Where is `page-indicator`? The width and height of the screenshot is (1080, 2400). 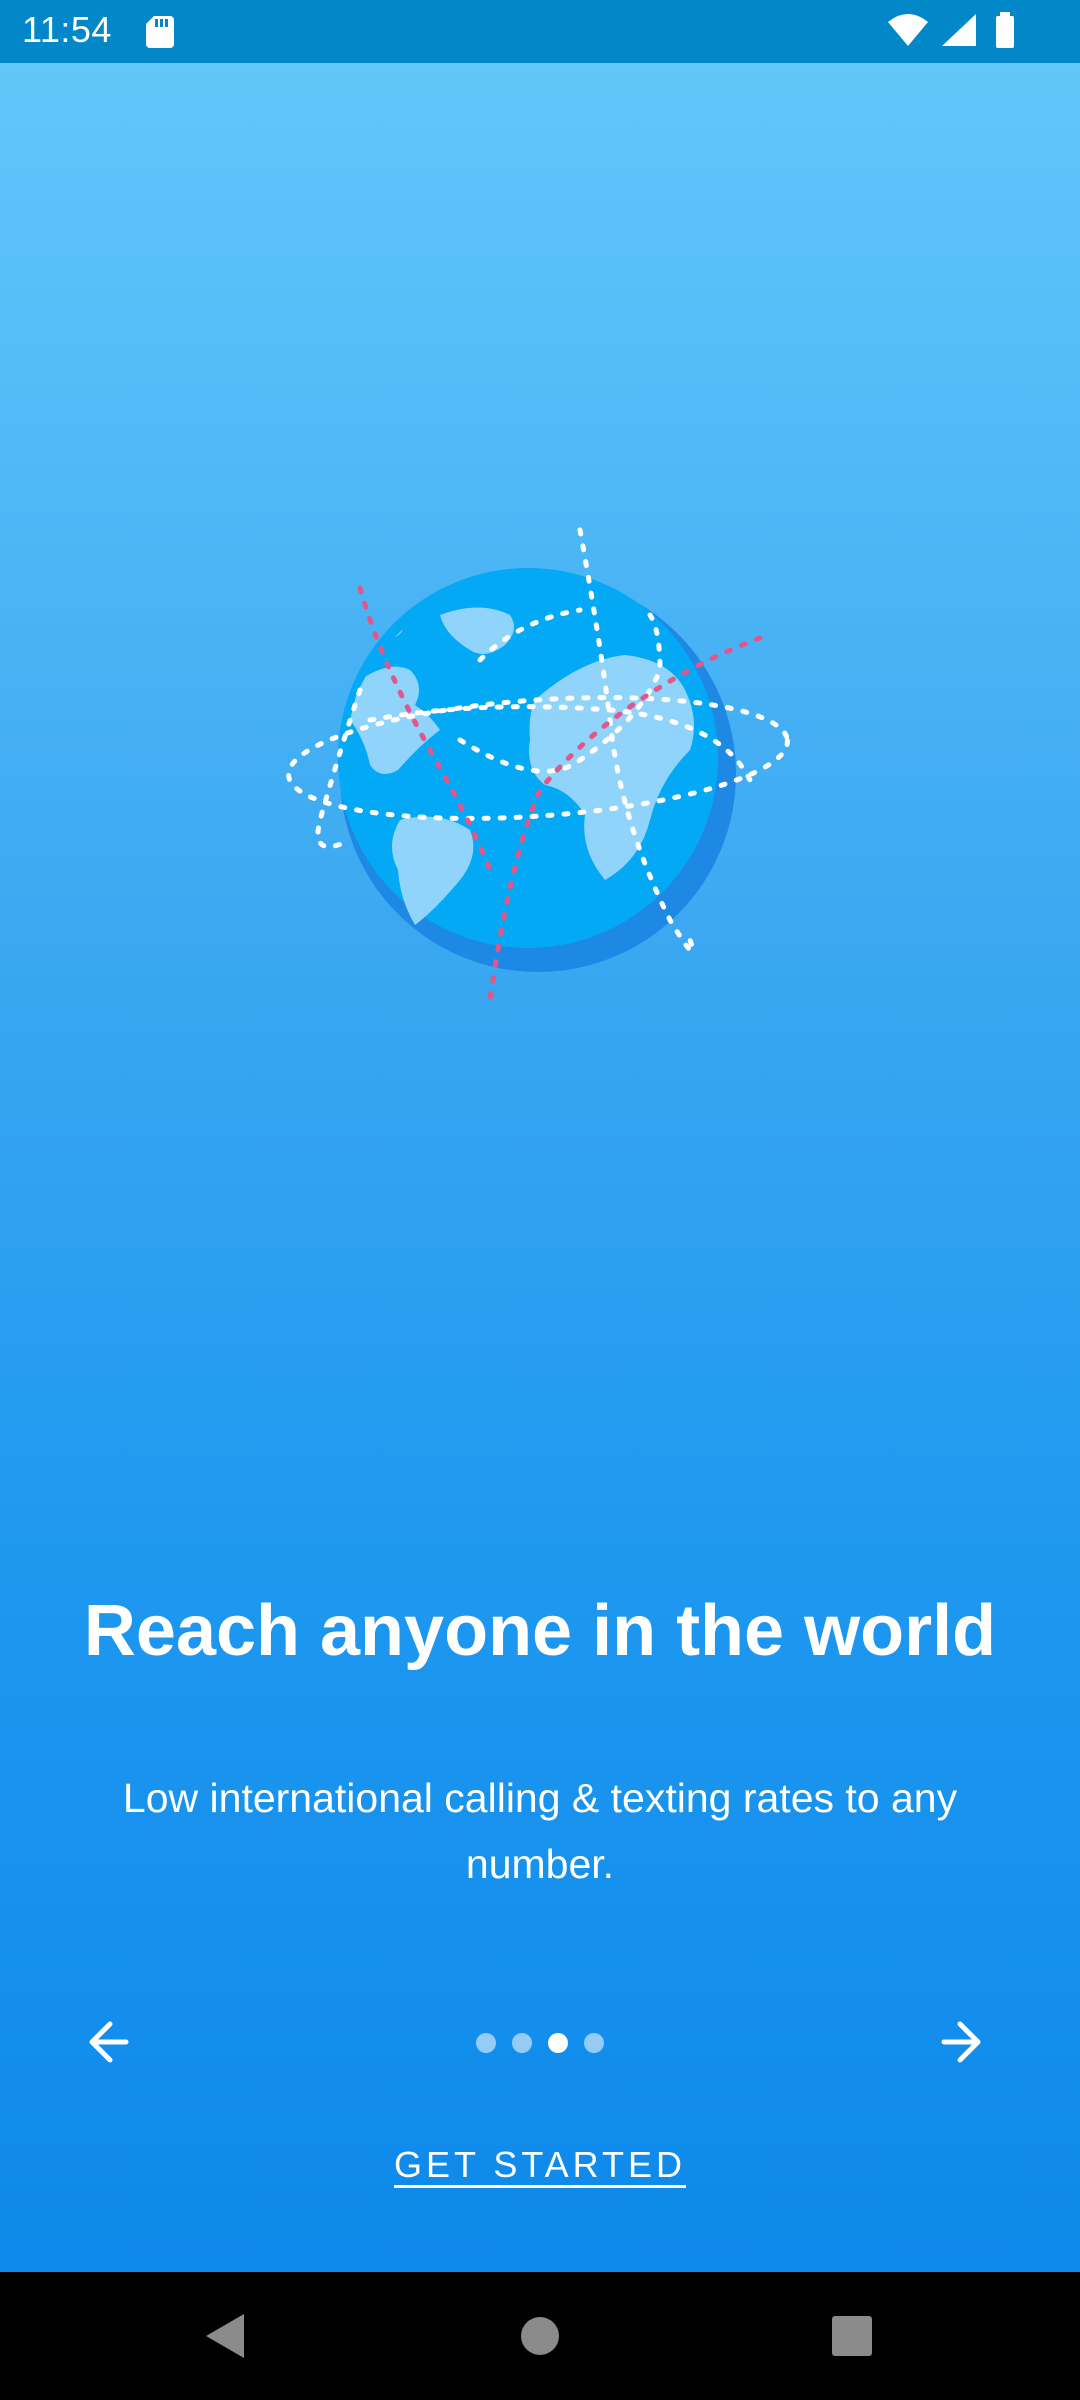
page-indicator is located at coordinates (540, 2043).